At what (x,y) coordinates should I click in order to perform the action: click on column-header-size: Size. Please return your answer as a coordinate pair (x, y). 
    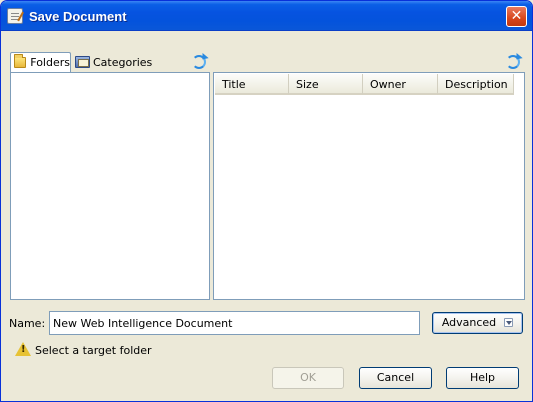
    Looking at the image, I should click on (326, 84).